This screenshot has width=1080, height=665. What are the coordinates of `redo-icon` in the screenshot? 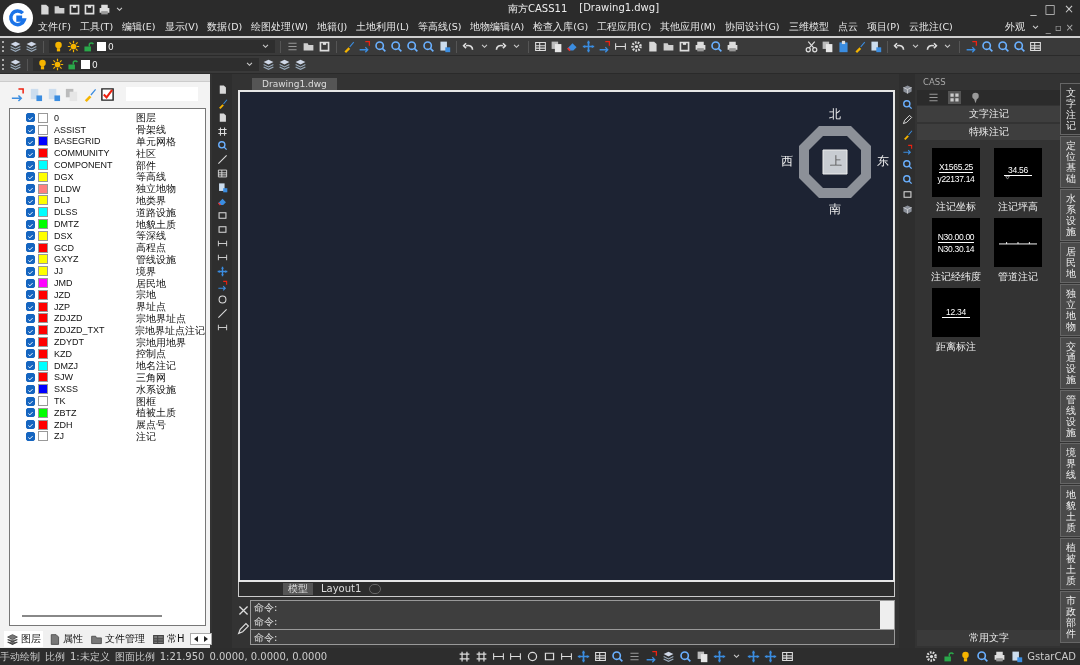 It's located at (931, 46).